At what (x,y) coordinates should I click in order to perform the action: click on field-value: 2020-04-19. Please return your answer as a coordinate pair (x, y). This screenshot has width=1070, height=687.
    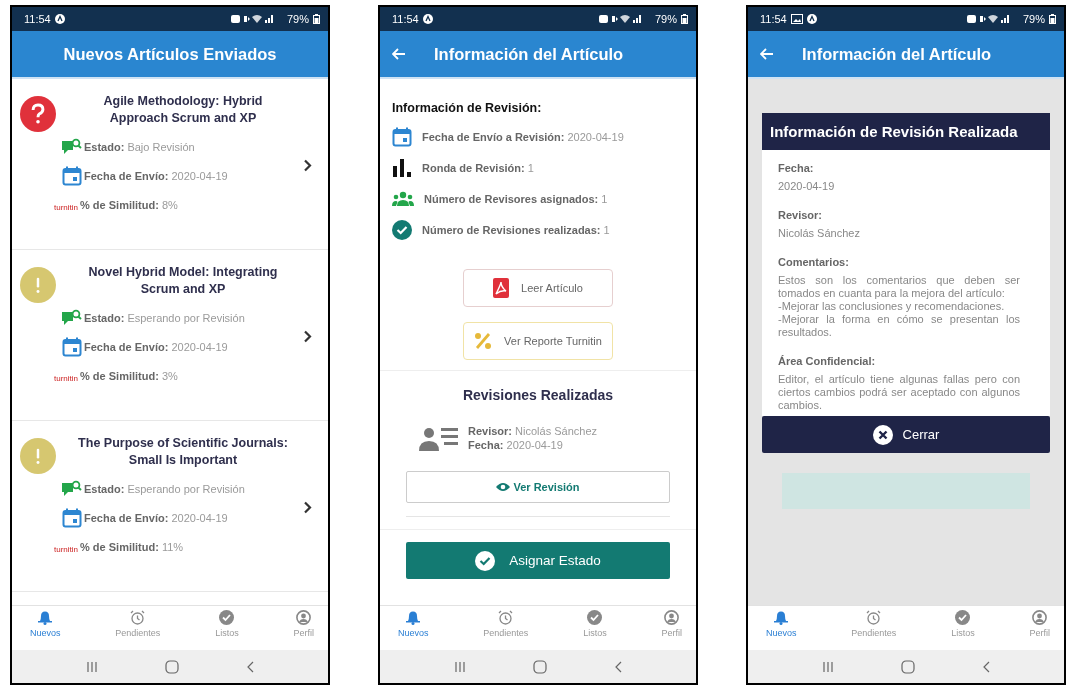
    Looking at the image, I should click on (807, 186).